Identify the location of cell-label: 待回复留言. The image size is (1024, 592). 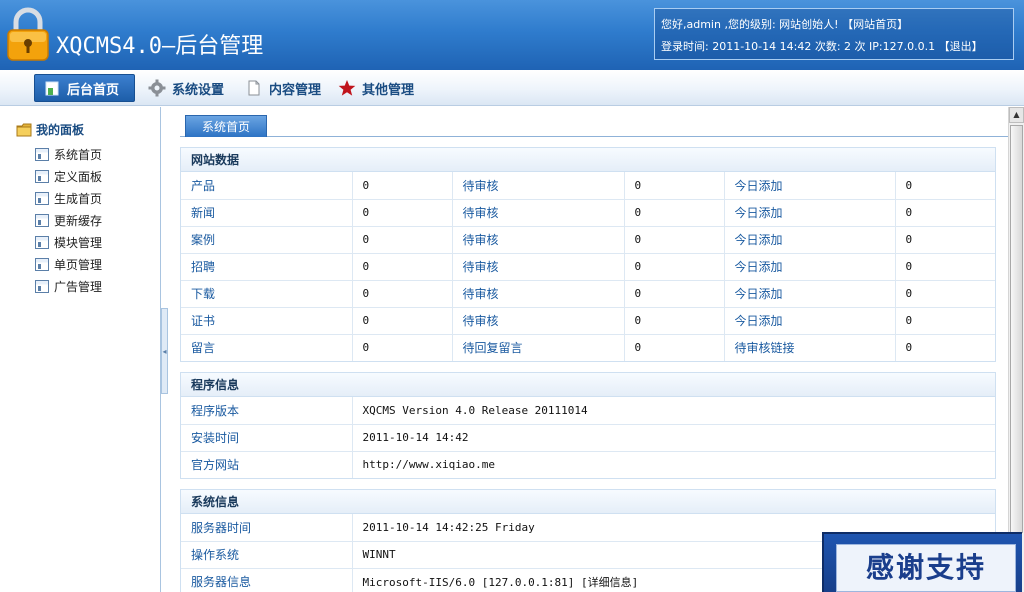
(538, 347).